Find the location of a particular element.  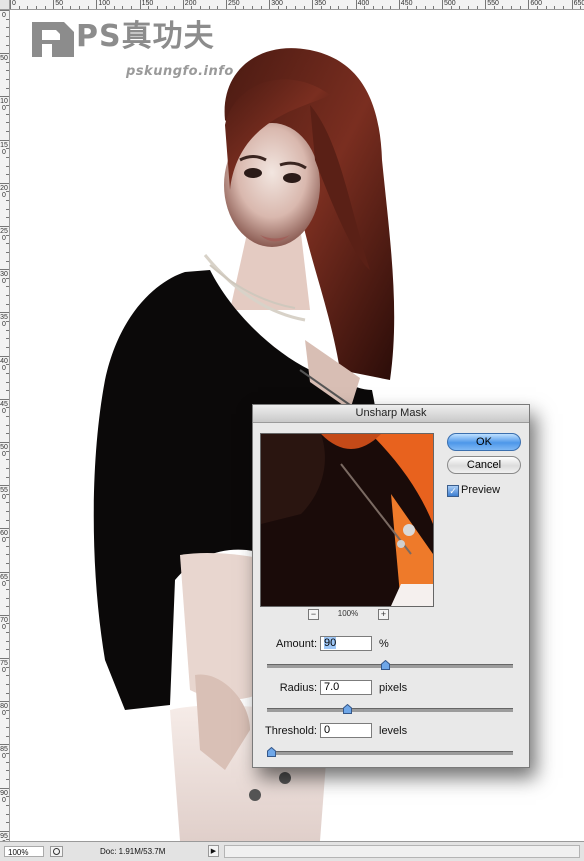

amount-slider-thumb is located at coordinates (385, 665).